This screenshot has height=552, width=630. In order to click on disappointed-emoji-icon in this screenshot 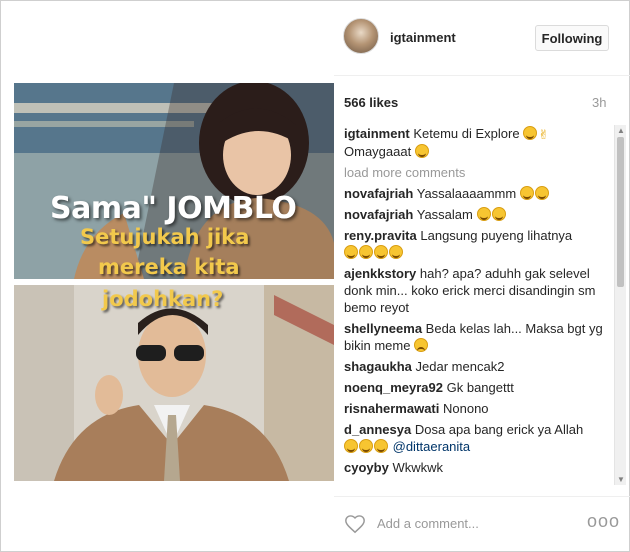, I will do `click(421, 345)`.